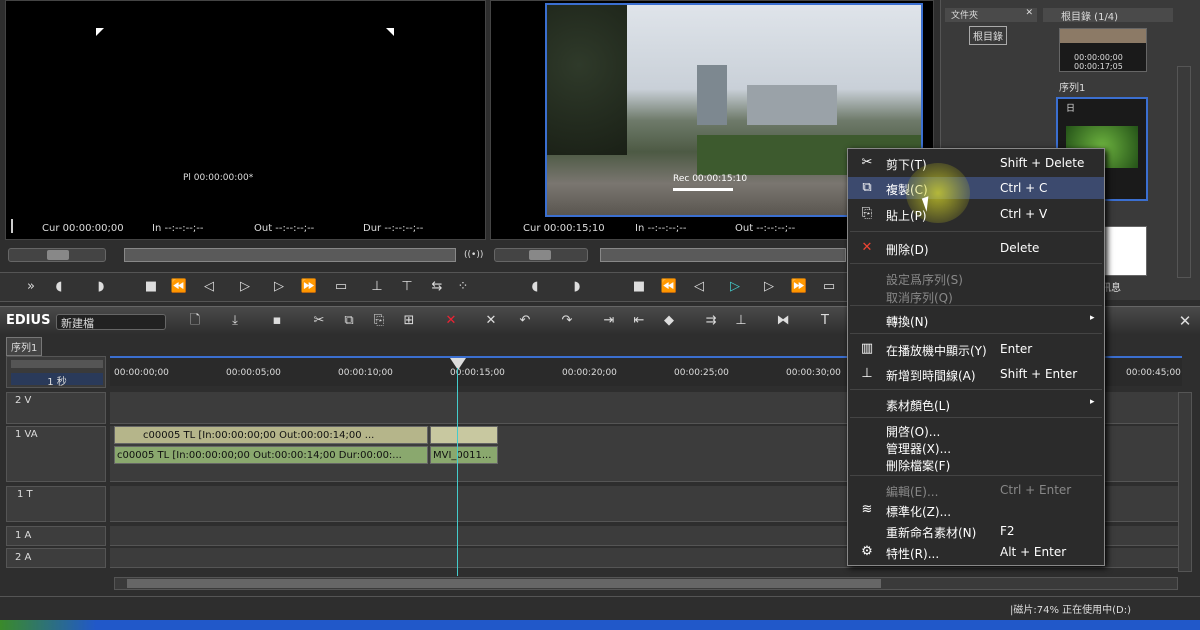 The height and width of the screenshot is (630, 1200). What do you see at coordinates (290, 255) in the screenshot?
I see `player-position-bar` at bounding box center [290, 255].